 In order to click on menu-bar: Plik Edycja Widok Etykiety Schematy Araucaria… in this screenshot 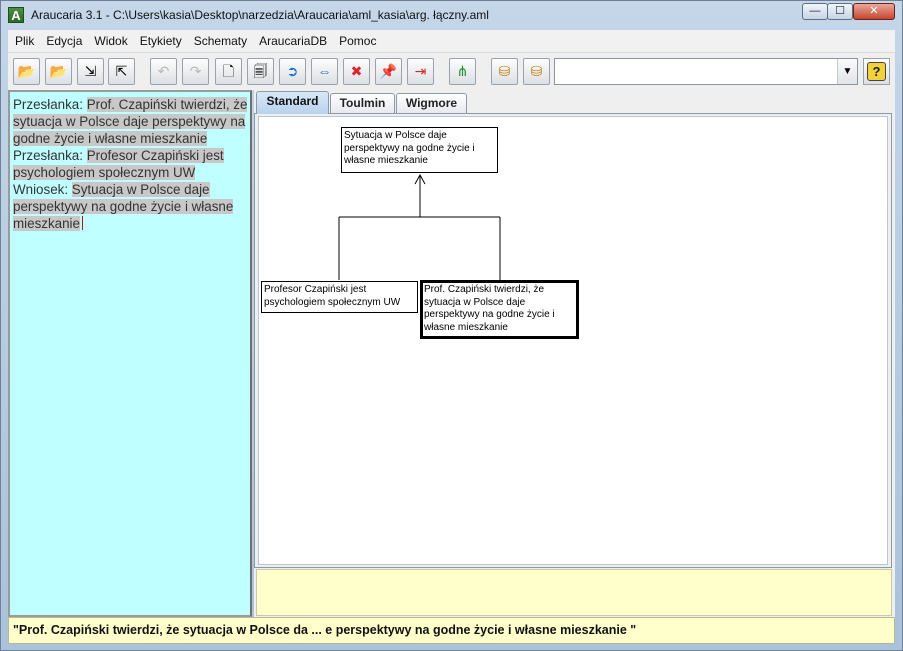, I will do `click(451, 41)`.